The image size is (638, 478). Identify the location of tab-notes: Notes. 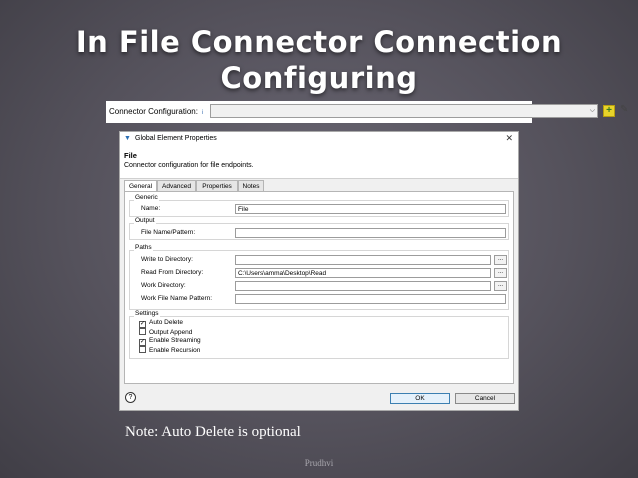
(251, 185).